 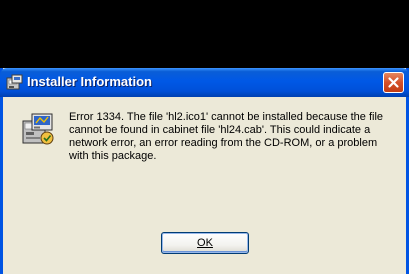 I want to click on ok-button-label: OK, so click(x=205, y=243).